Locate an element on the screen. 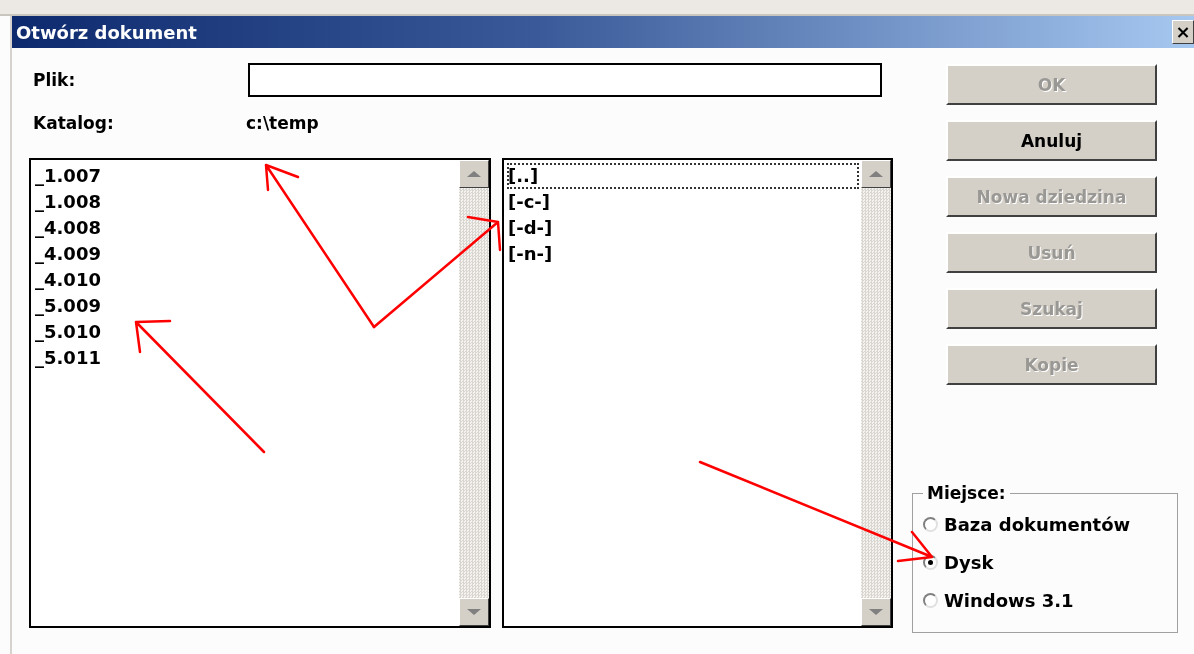 The image size is (1194, 654). radio-label: Baza dokumentów is located at coordinates (1037, 524).